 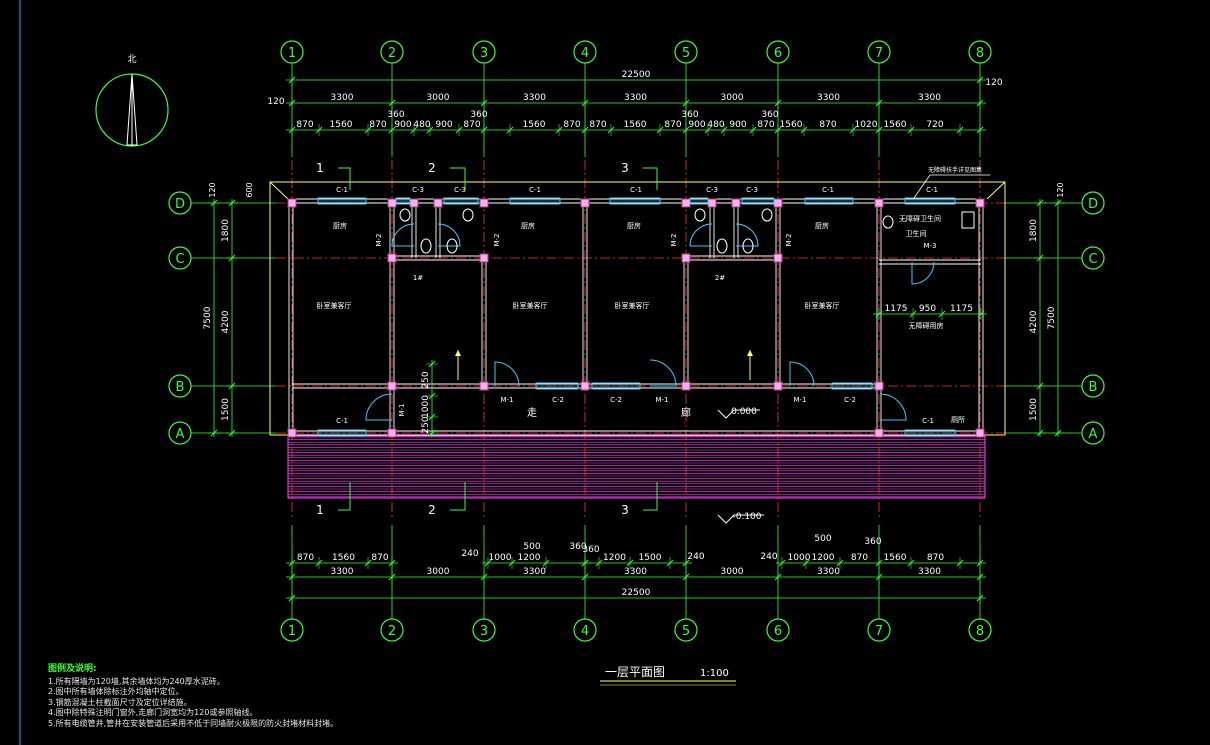 I want to click on dim-inner: 1175, so click(x=896, y=309).